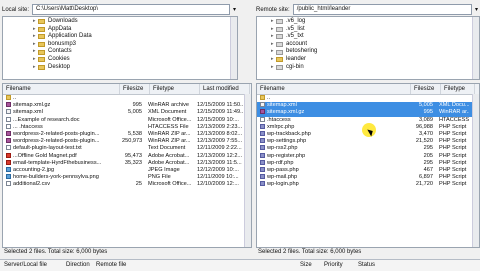 The image size is (480, 271). I want to click on queue-column-remote-file: Remote file, so click(194, 265).